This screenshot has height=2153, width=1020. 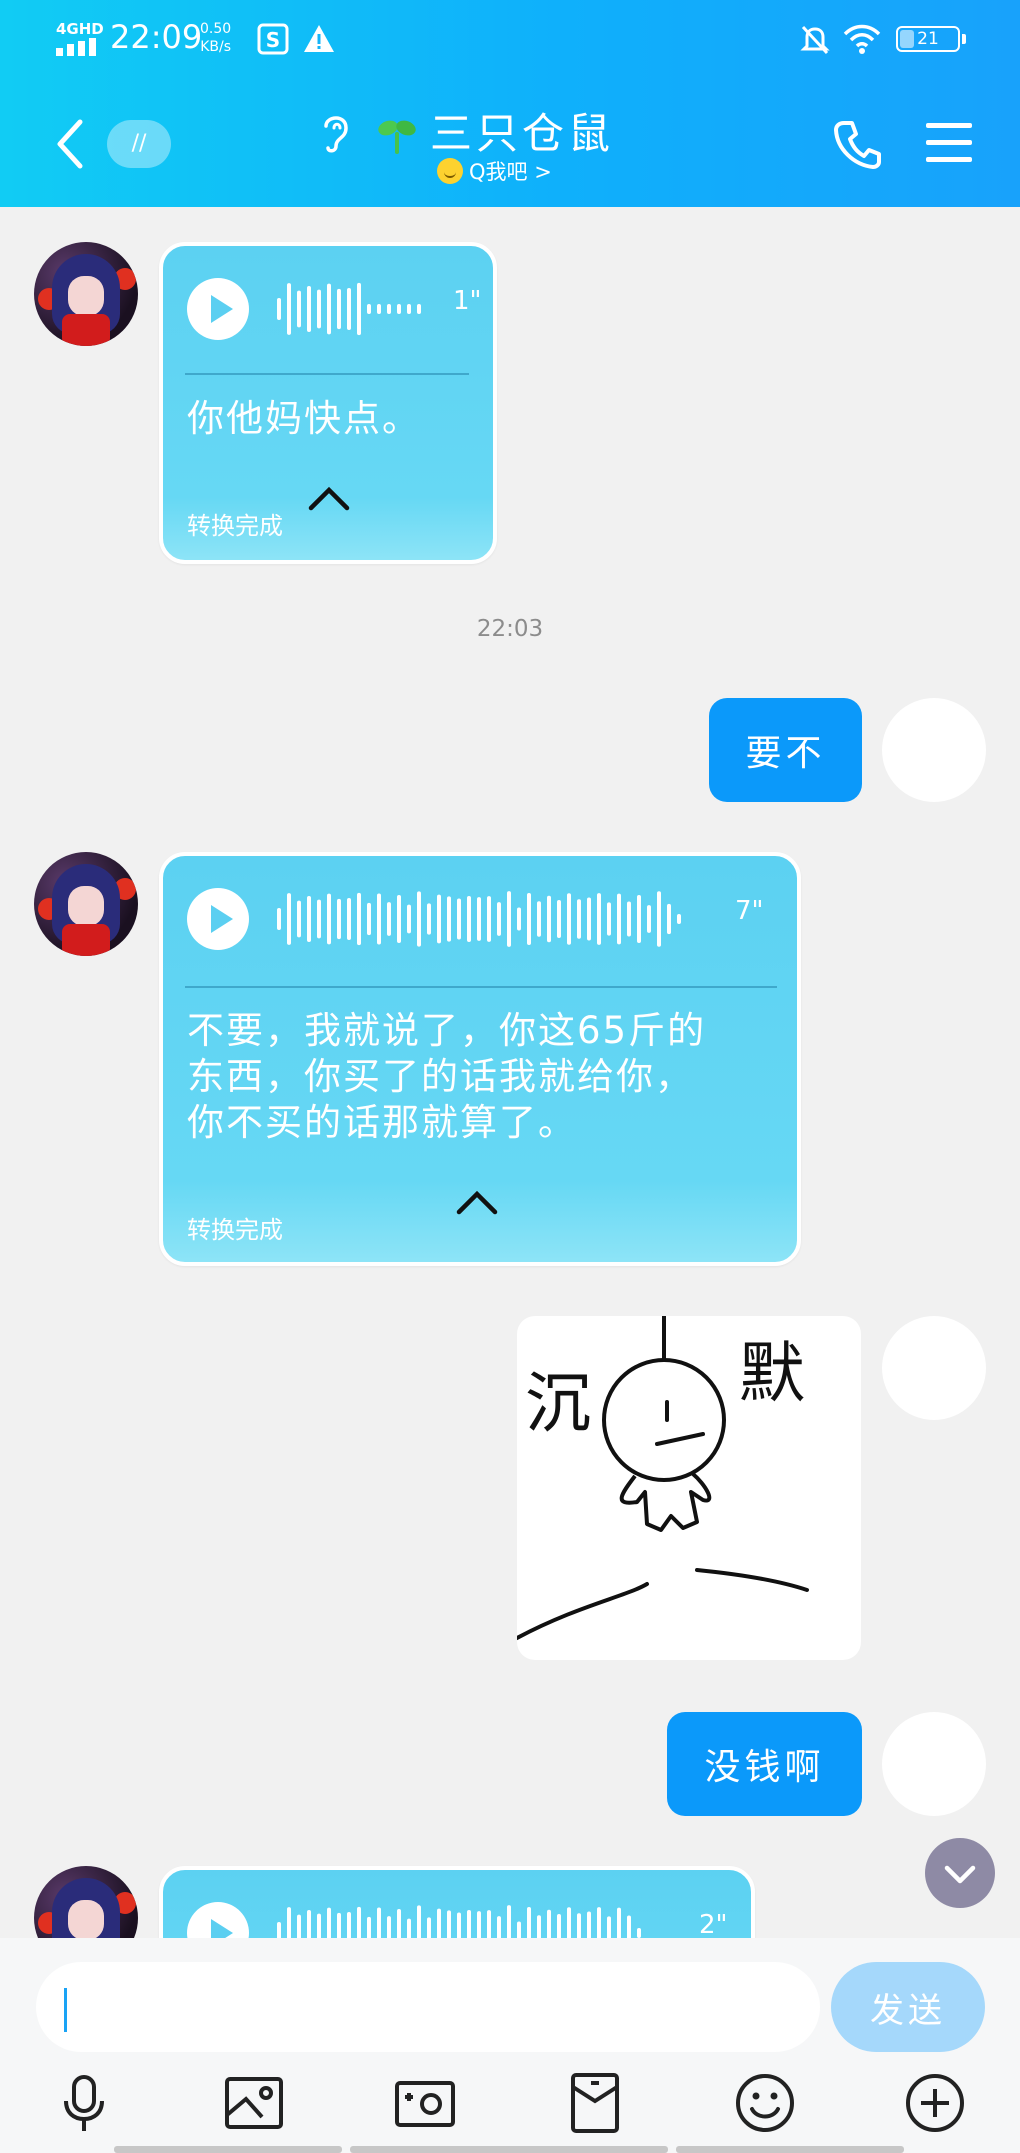 What do you see at coordinates (428, 2007) in the screenshot?
I see `message-input` at bounding box center [428, 2007].